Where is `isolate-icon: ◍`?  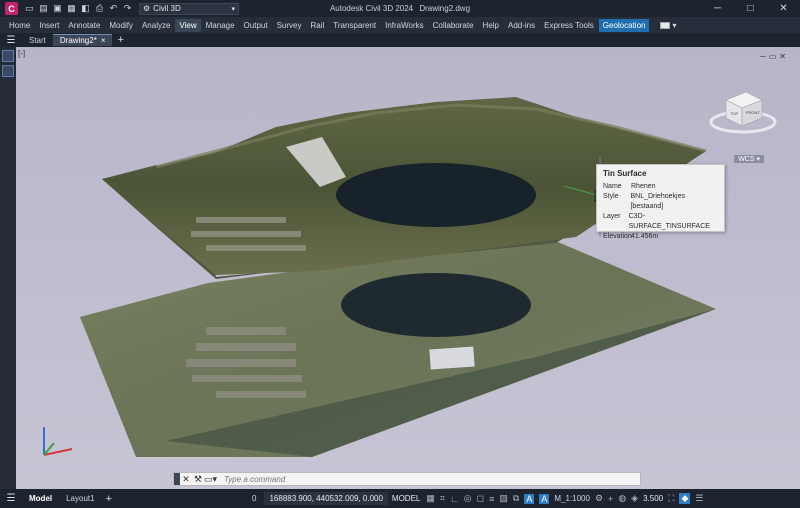
isolate-icon: ◍ is located at coordinates (622, 498).